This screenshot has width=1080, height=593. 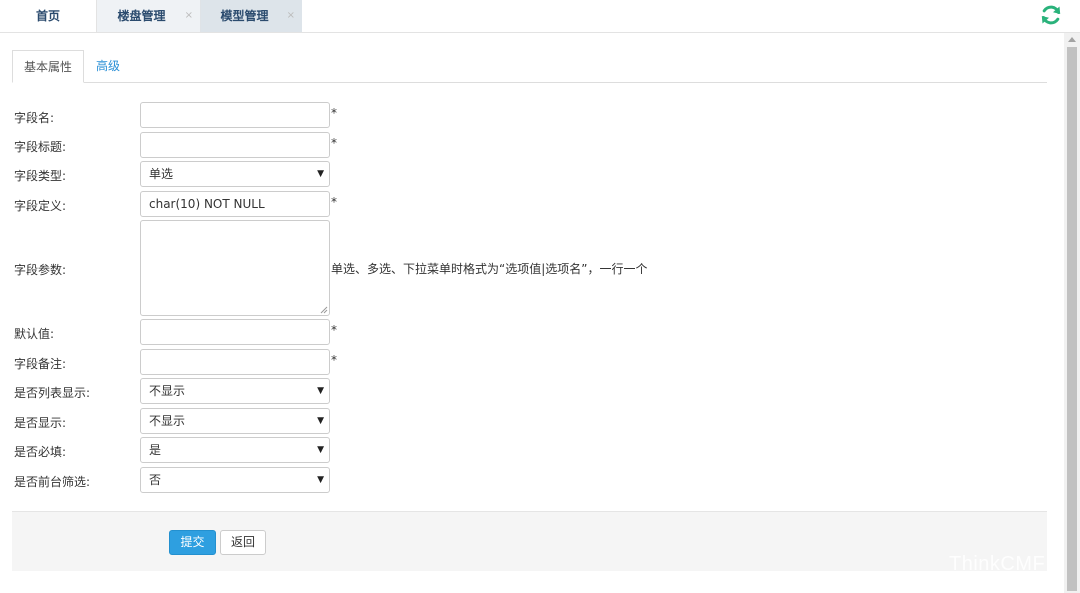 I want to click on field-params-hint: 单选、多选、下拉菜单时格式为“选项值|选项名”，一行一个, so click(x=489, y=269).